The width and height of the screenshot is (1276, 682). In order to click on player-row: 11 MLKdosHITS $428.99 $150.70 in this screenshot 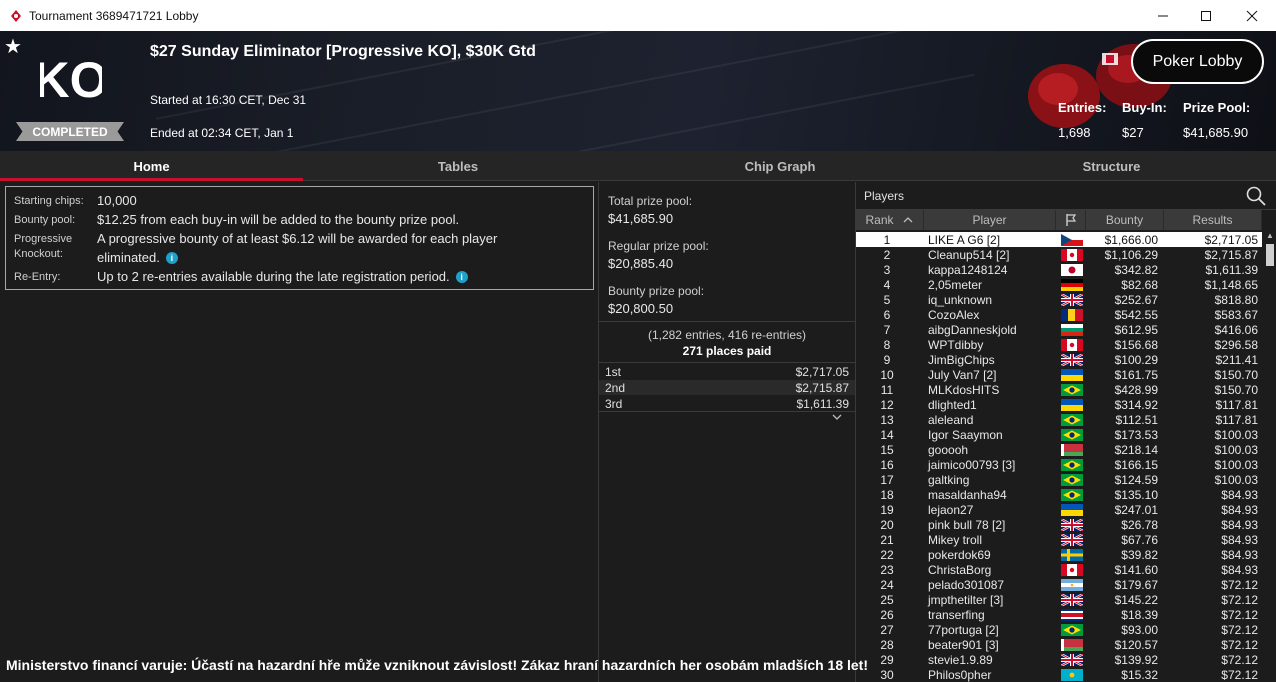, I will do `click(1059, 389)`.